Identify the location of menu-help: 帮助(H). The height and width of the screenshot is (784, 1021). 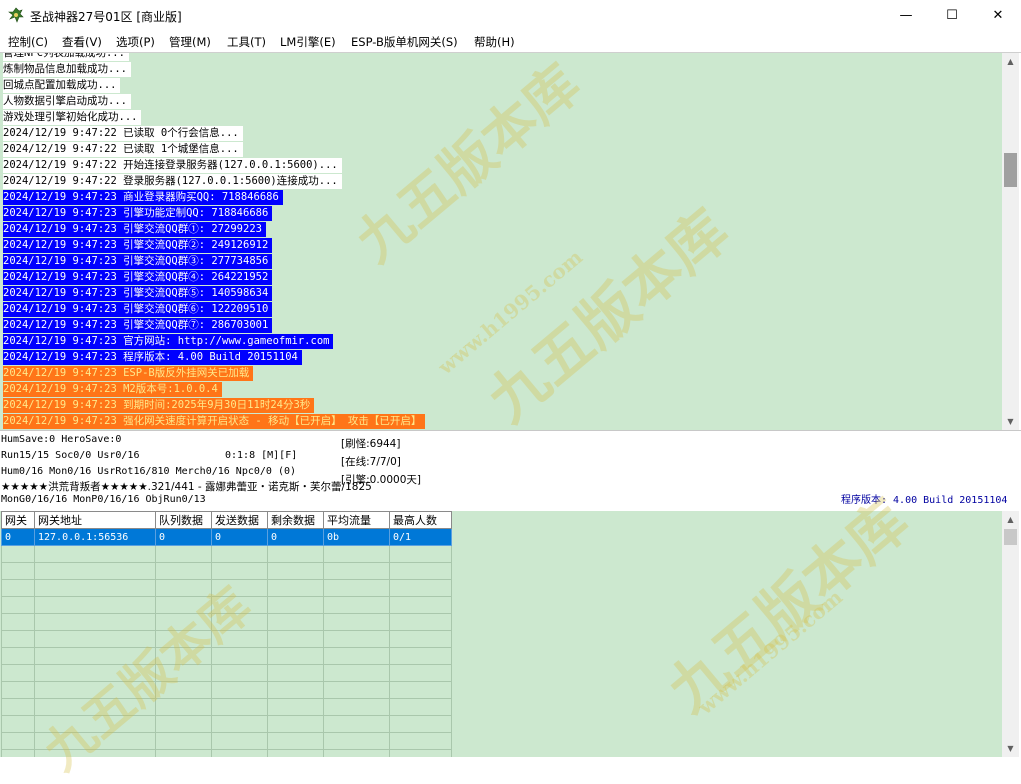
(494, 42).